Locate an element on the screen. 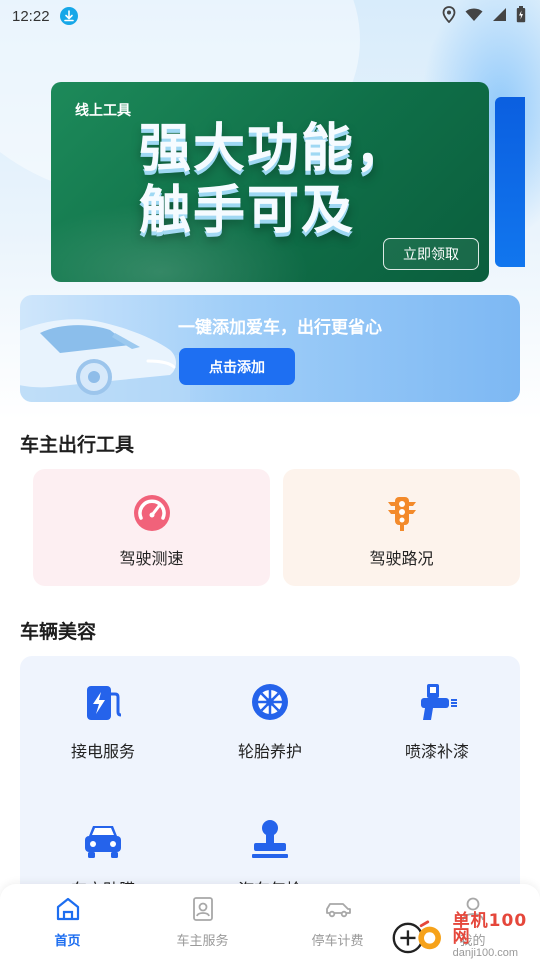 Image resolution: width=540 pixels, height=960 pixels. banner-tag: 线上工具 is located at coordinates (103, 111).